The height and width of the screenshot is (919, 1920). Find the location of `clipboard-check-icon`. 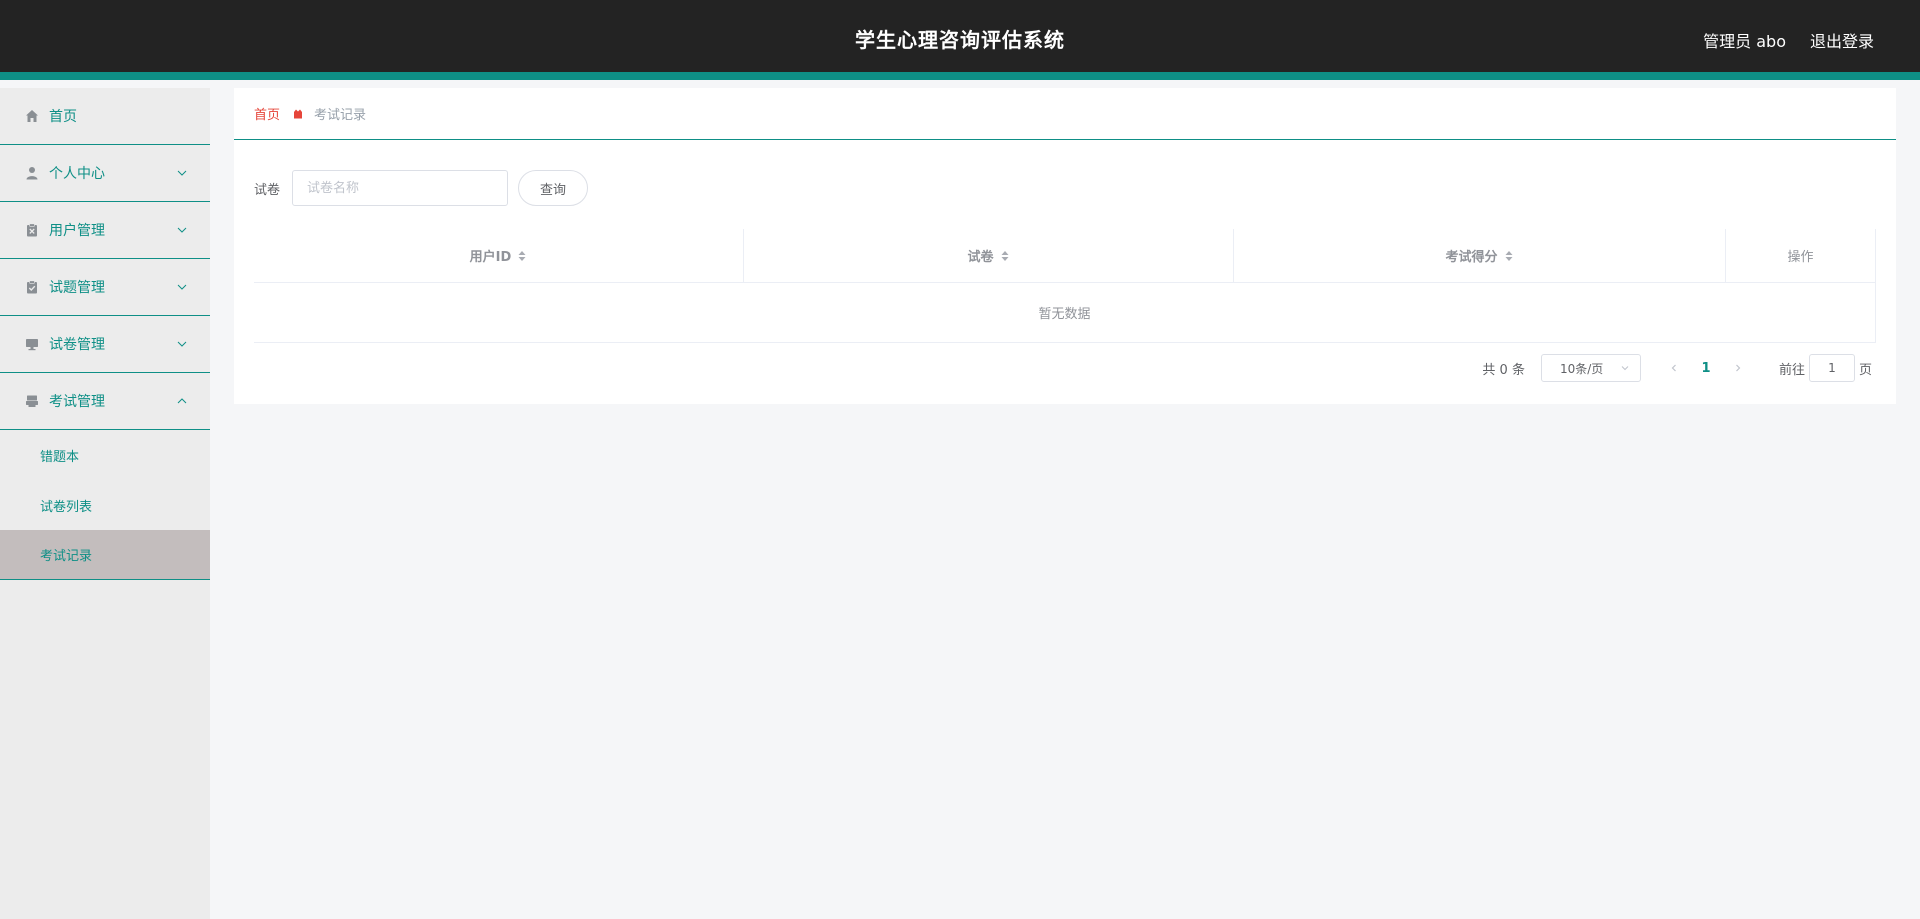

clipboard-check-icon is located at coordinates (32, 287).